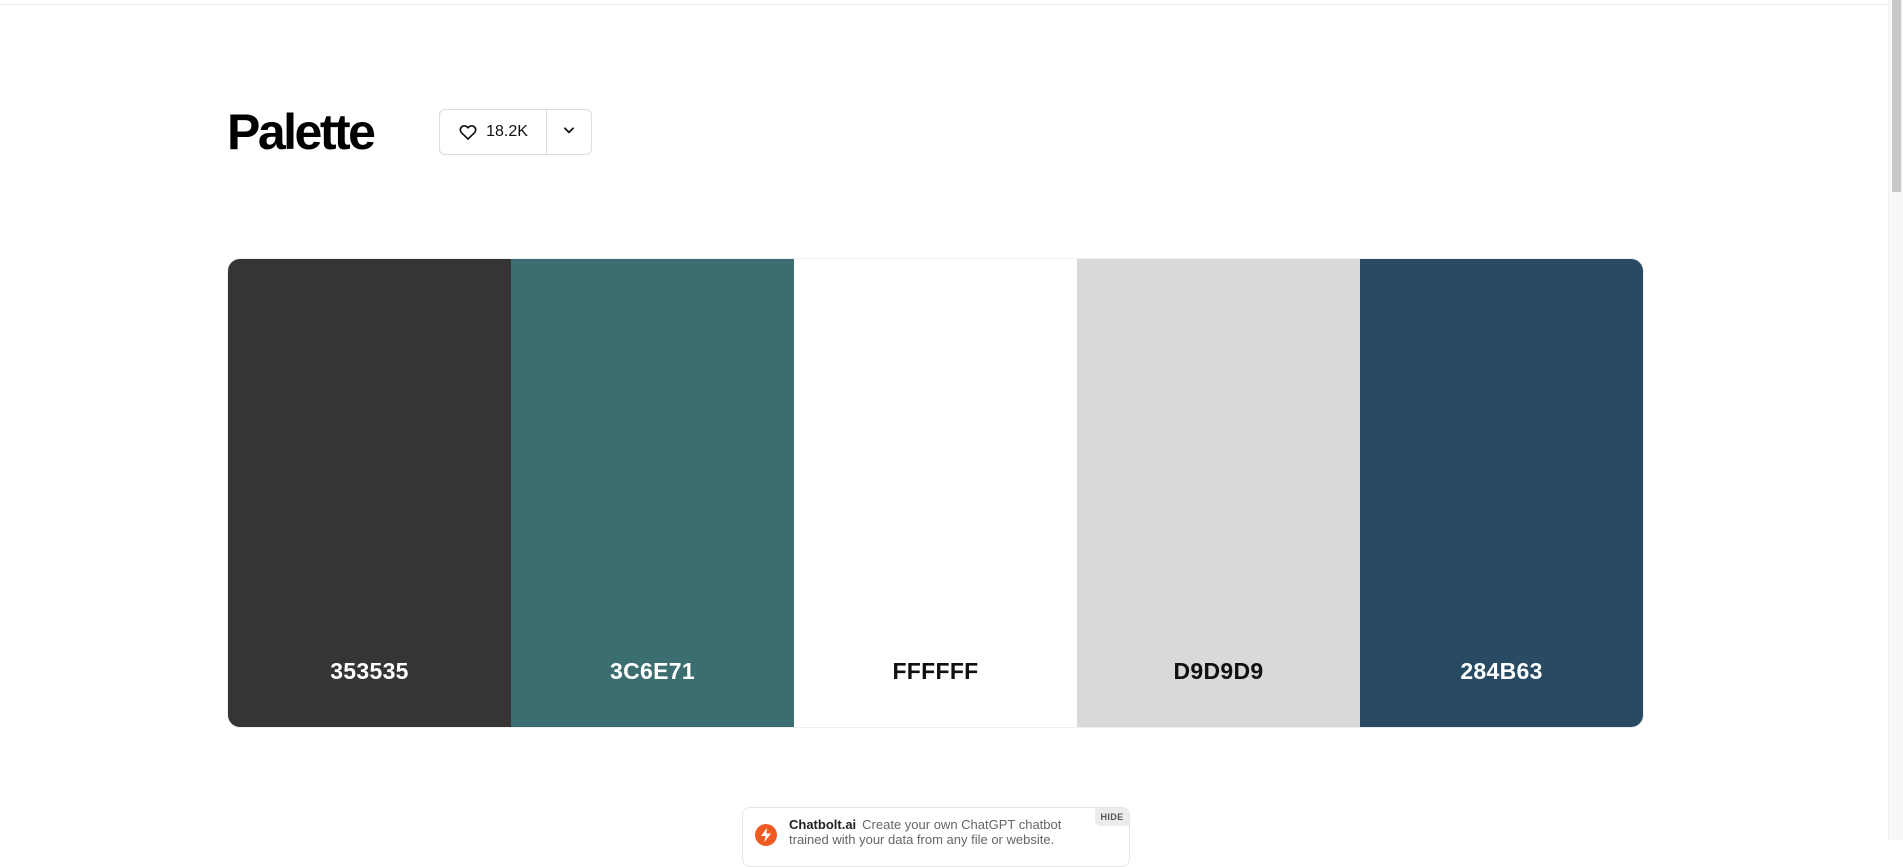  Describe the element at coordinates (369, 493) in the screenshot. I see `color-swatch: 353535` at that location.